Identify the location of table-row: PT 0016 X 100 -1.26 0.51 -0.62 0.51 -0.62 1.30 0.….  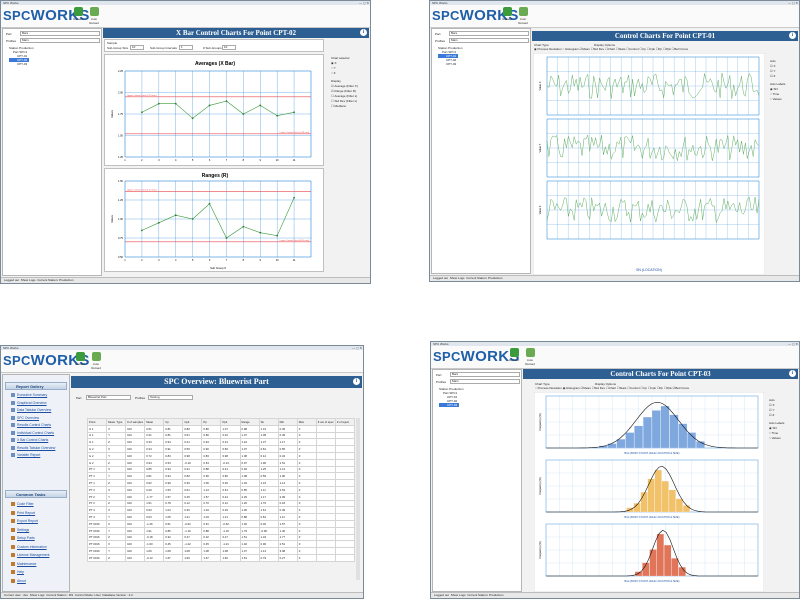
(221, 523).